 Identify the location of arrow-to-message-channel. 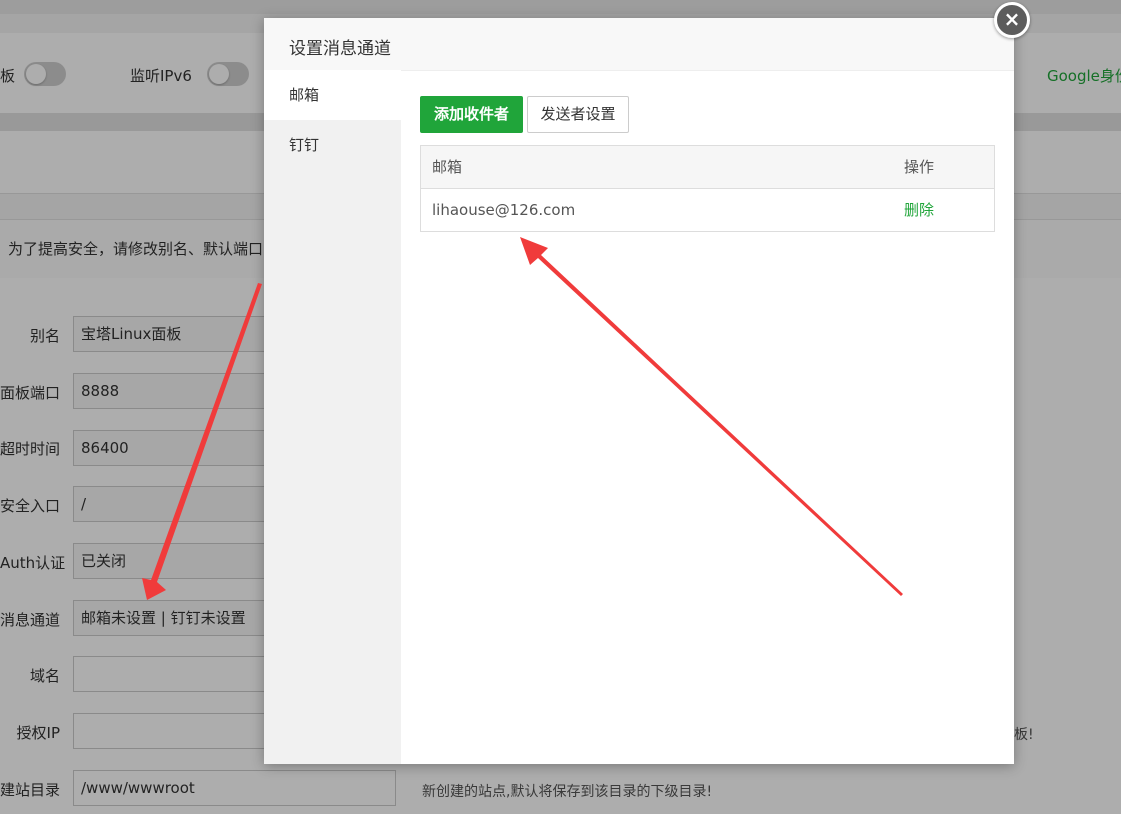
(202, 441).